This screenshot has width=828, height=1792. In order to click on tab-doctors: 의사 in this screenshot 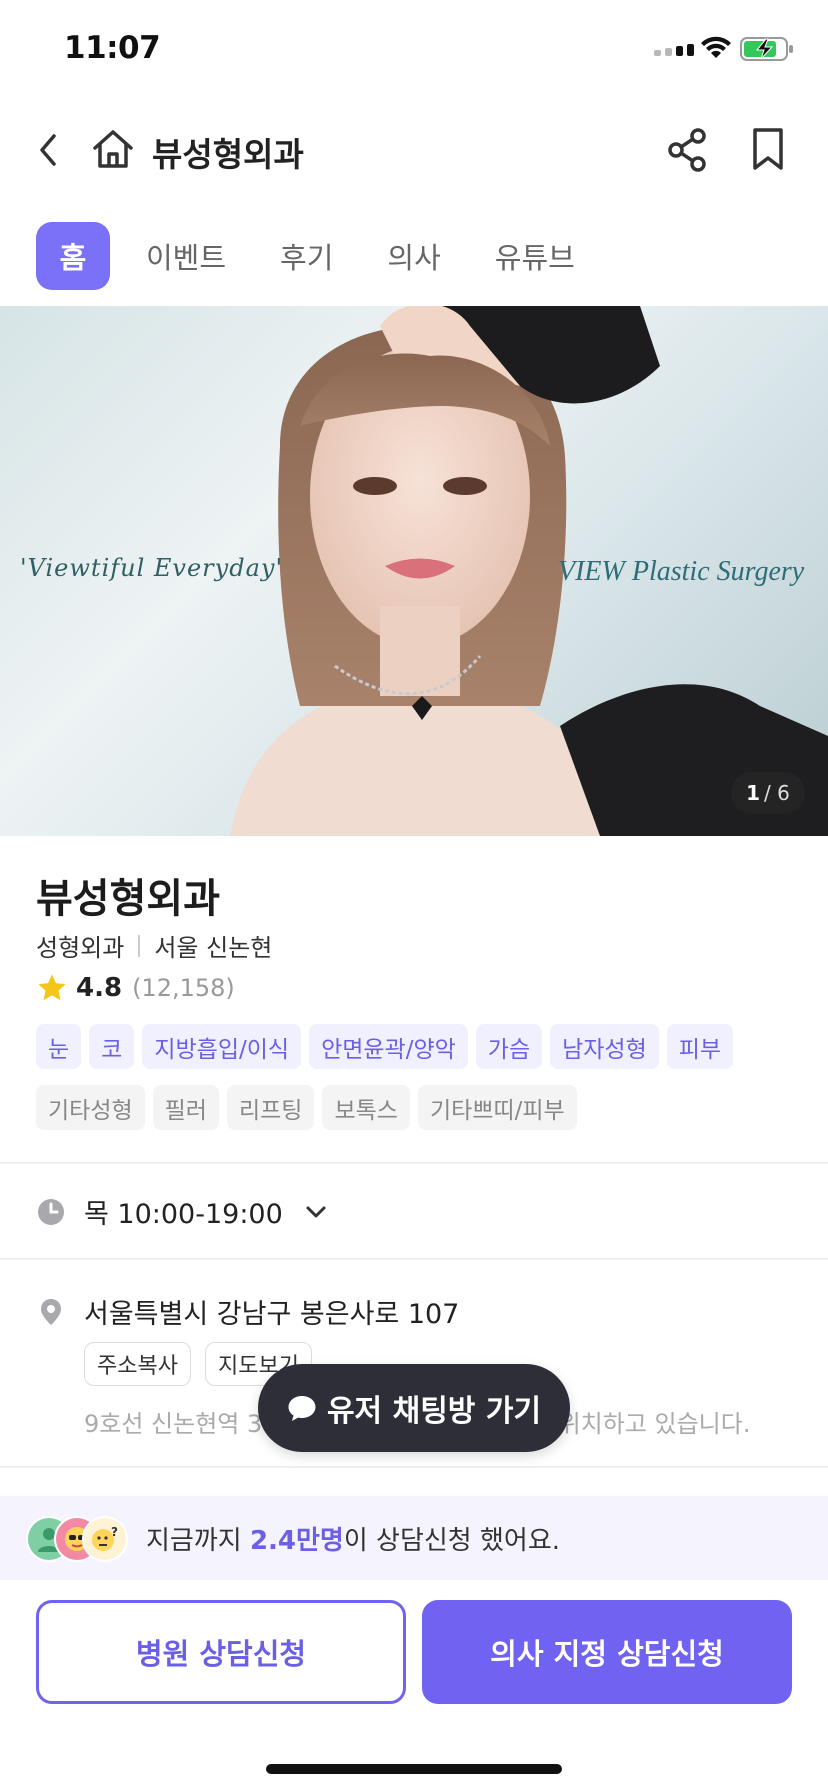, I will do `click(413, 256)`.